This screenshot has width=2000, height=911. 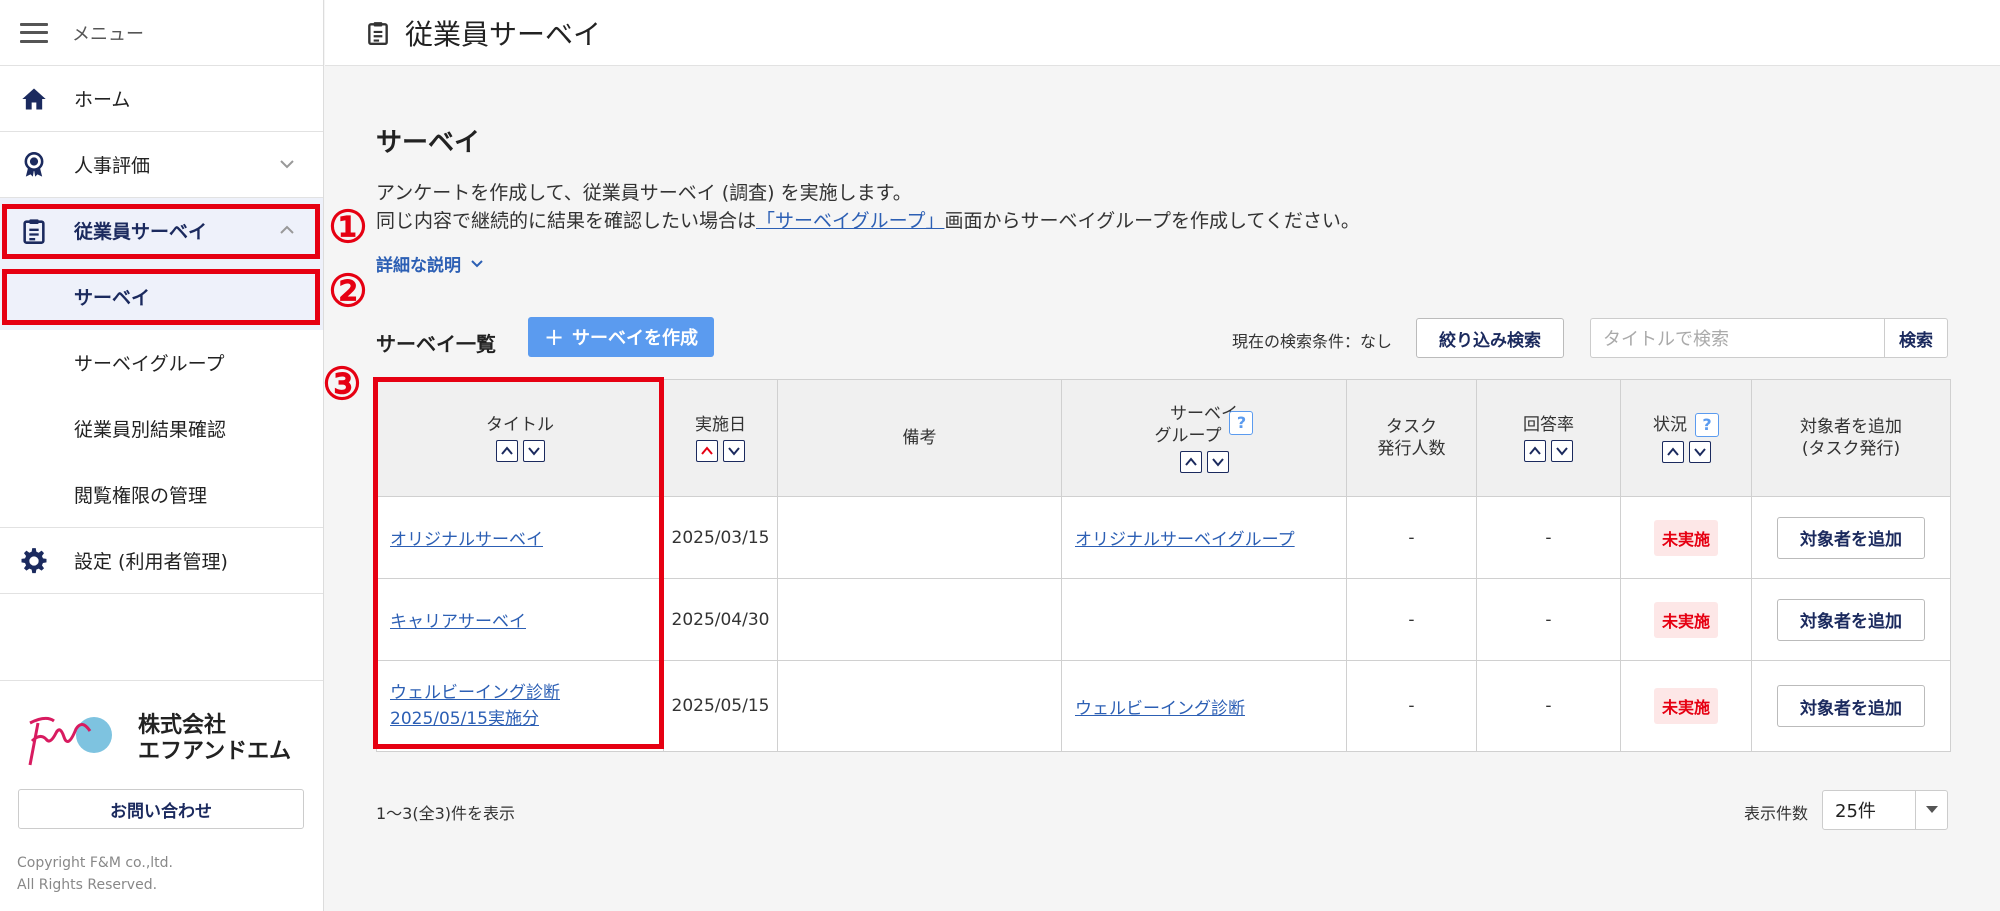 What do you see at coordinates (102, 100) in the screenshot?
I see `sidebar-item-label: ホーム` at bounding box center [102, 100].